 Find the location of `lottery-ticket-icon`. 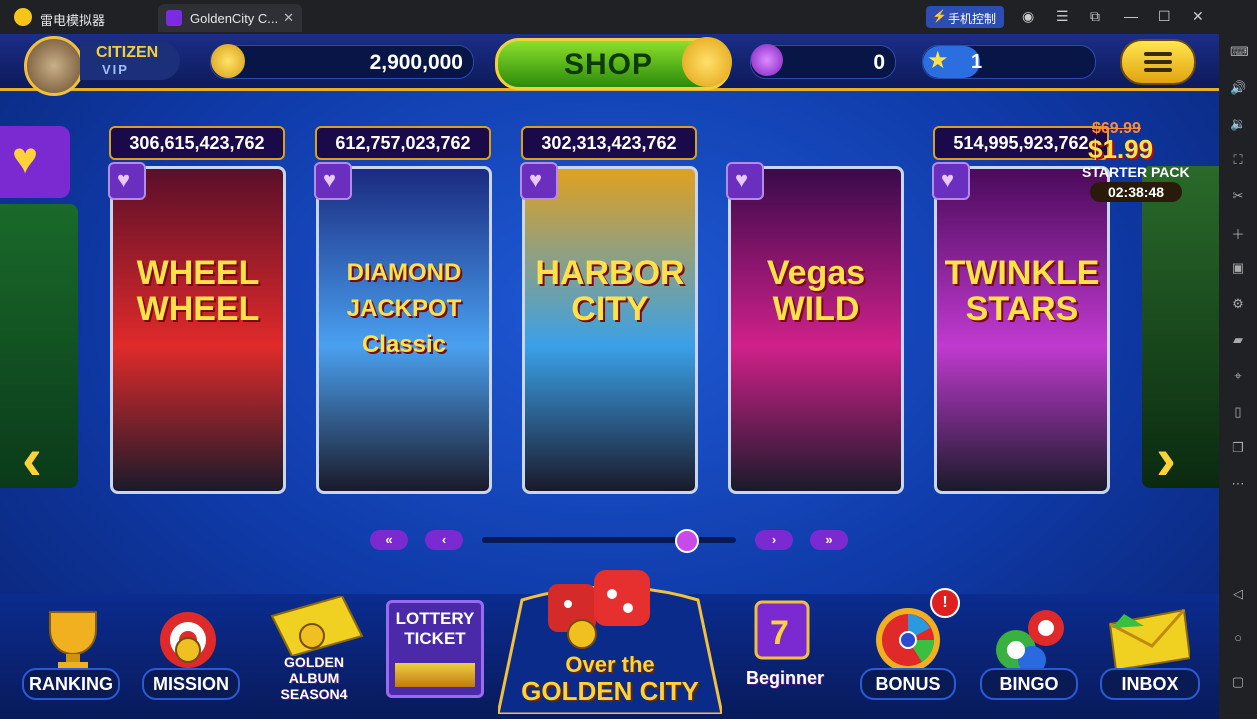

lottery-ticket-icon is located at coordinates (435, 675).